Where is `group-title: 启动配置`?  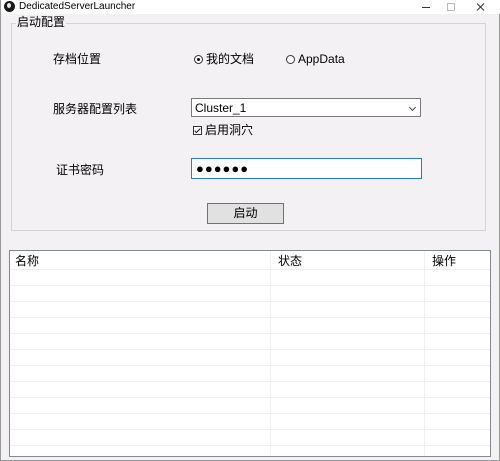 group-title: 启动配置 is located at coordinates (41, 22).